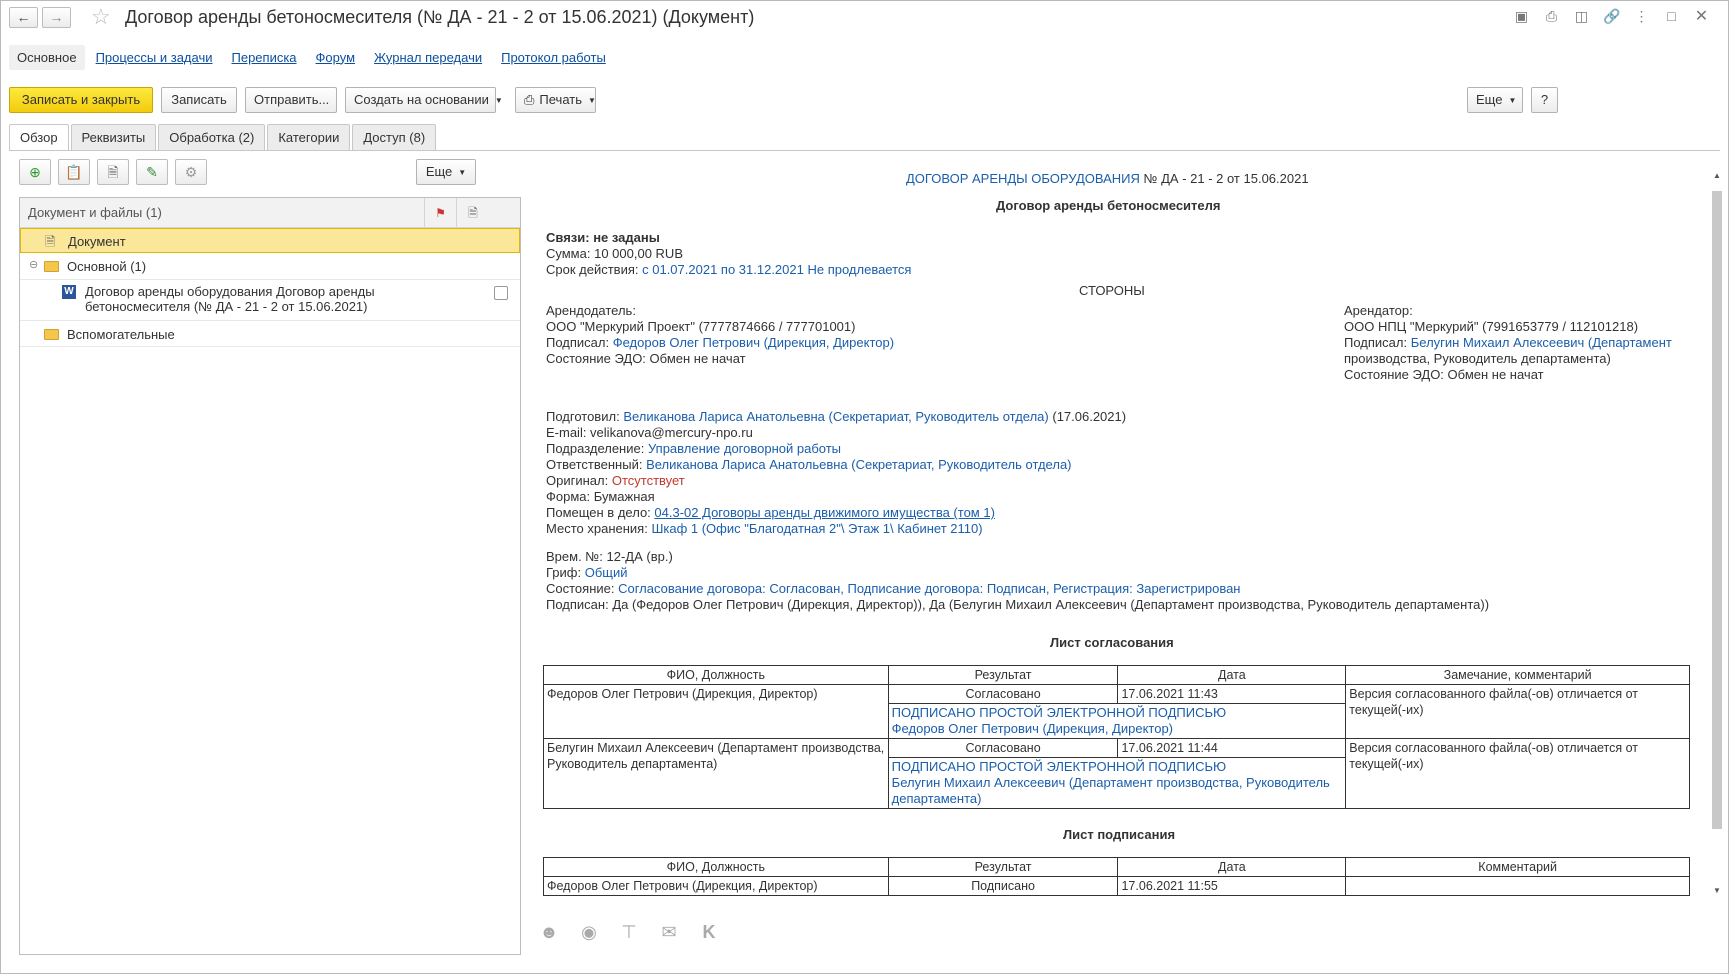 The height and width of the screenshot is (974, 1729). Describe the element at coordinates (1495, 100) in the screenshot. I see `more-button: Еще ▼` at that location.